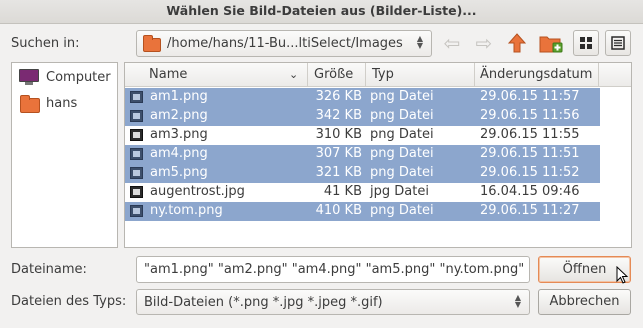  Describe the element at coordinates (179, 115) in the screenshot. I see `file-name: am2.png` at that location.